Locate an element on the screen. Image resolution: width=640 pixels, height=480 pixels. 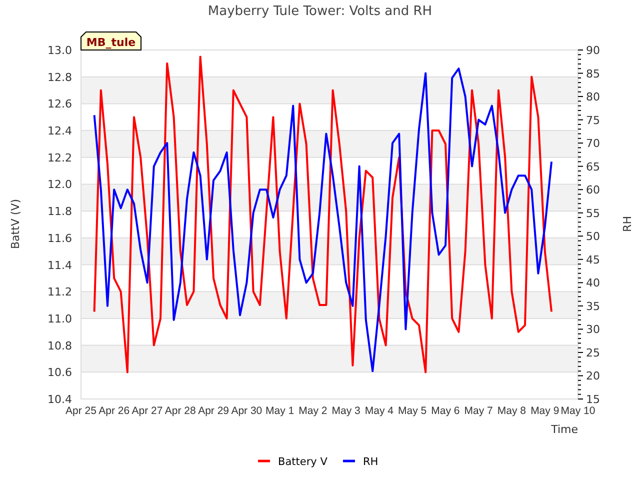
legend-item: Battery V is located at coordinates (293, 462).